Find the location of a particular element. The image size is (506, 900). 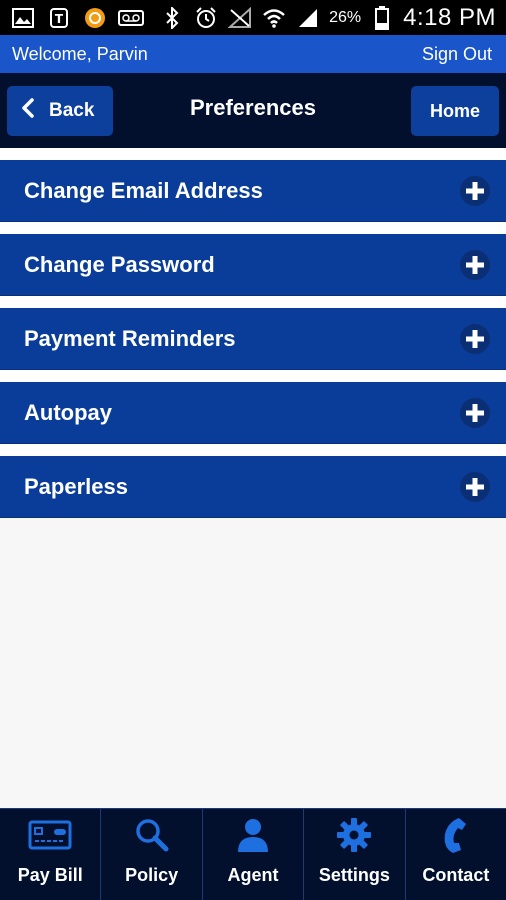

nav-label: Agent is located at coordinates (253, 875).